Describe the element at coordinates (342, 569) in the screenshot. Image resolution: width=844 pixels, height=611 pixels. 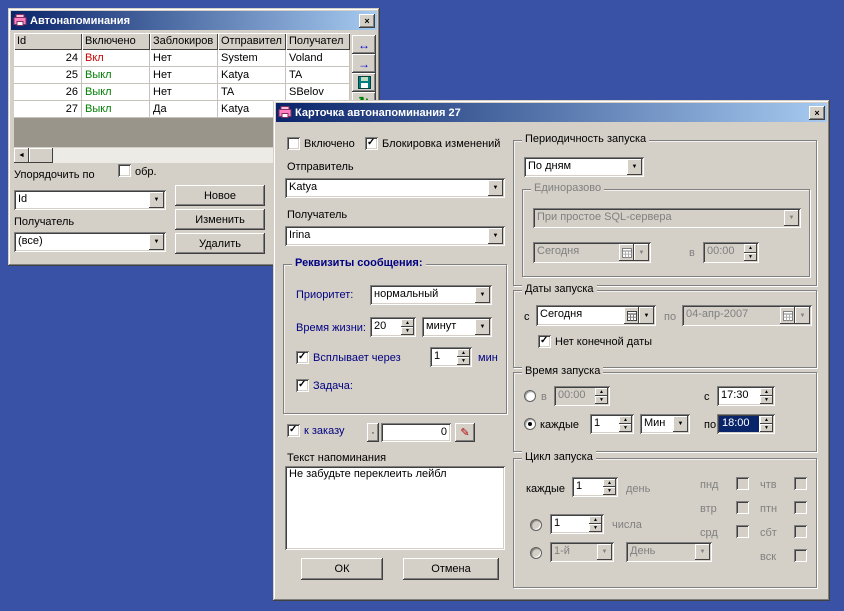
I see `ok-button: ОК` at that location.